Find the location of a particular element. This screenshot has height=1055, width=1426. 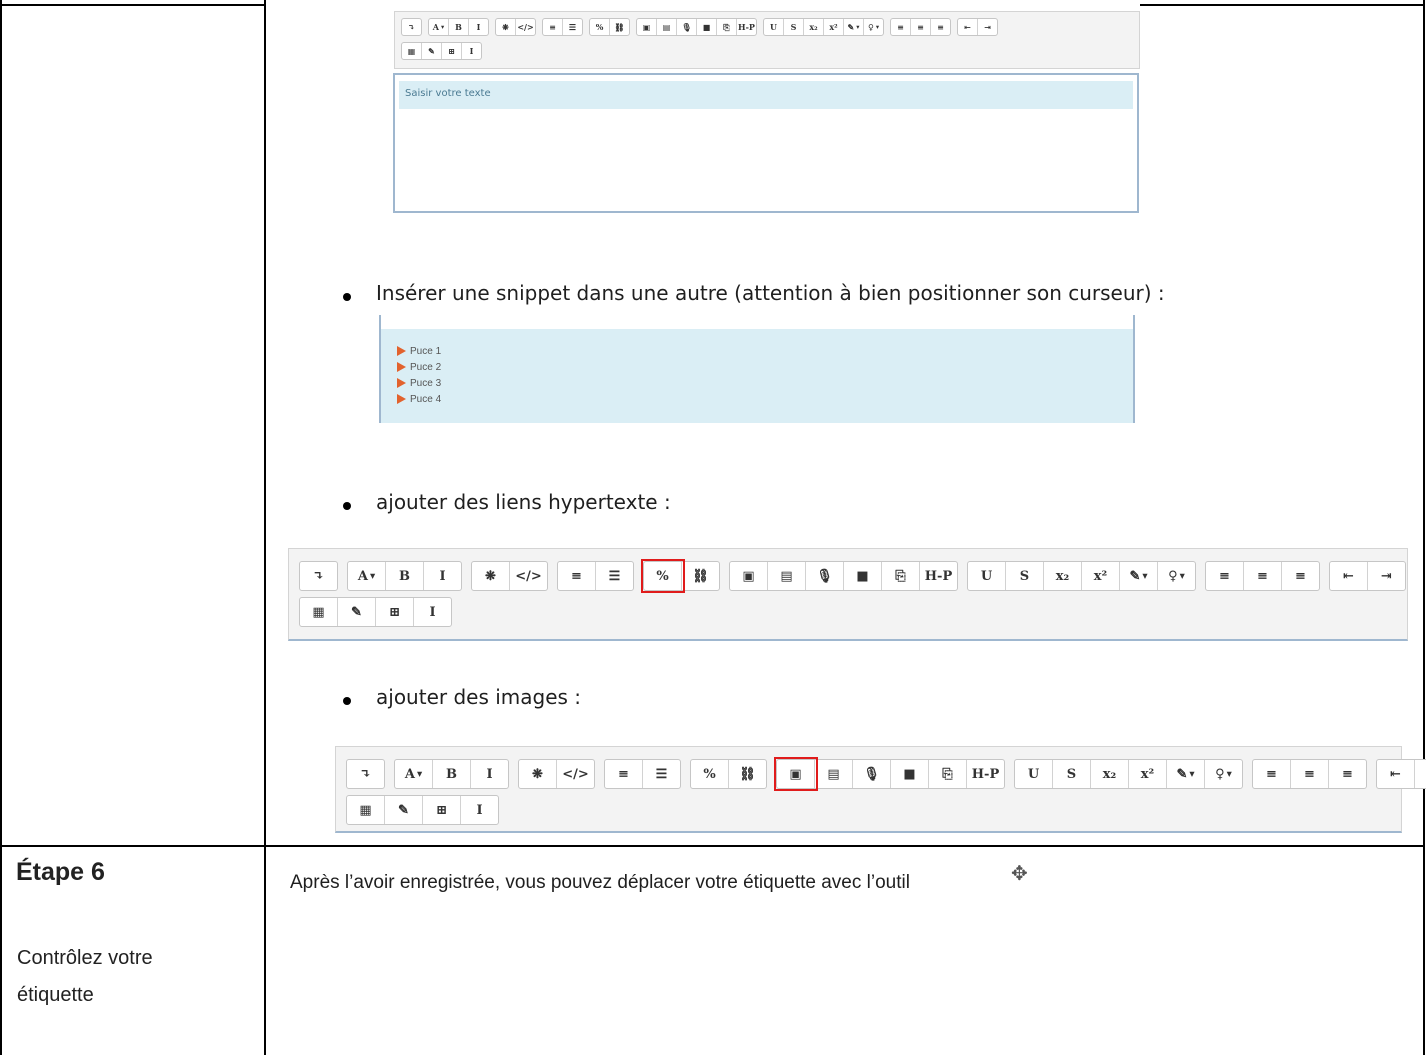

toolbar-group: ≡ ☰ is located at coordinates (562, 27).